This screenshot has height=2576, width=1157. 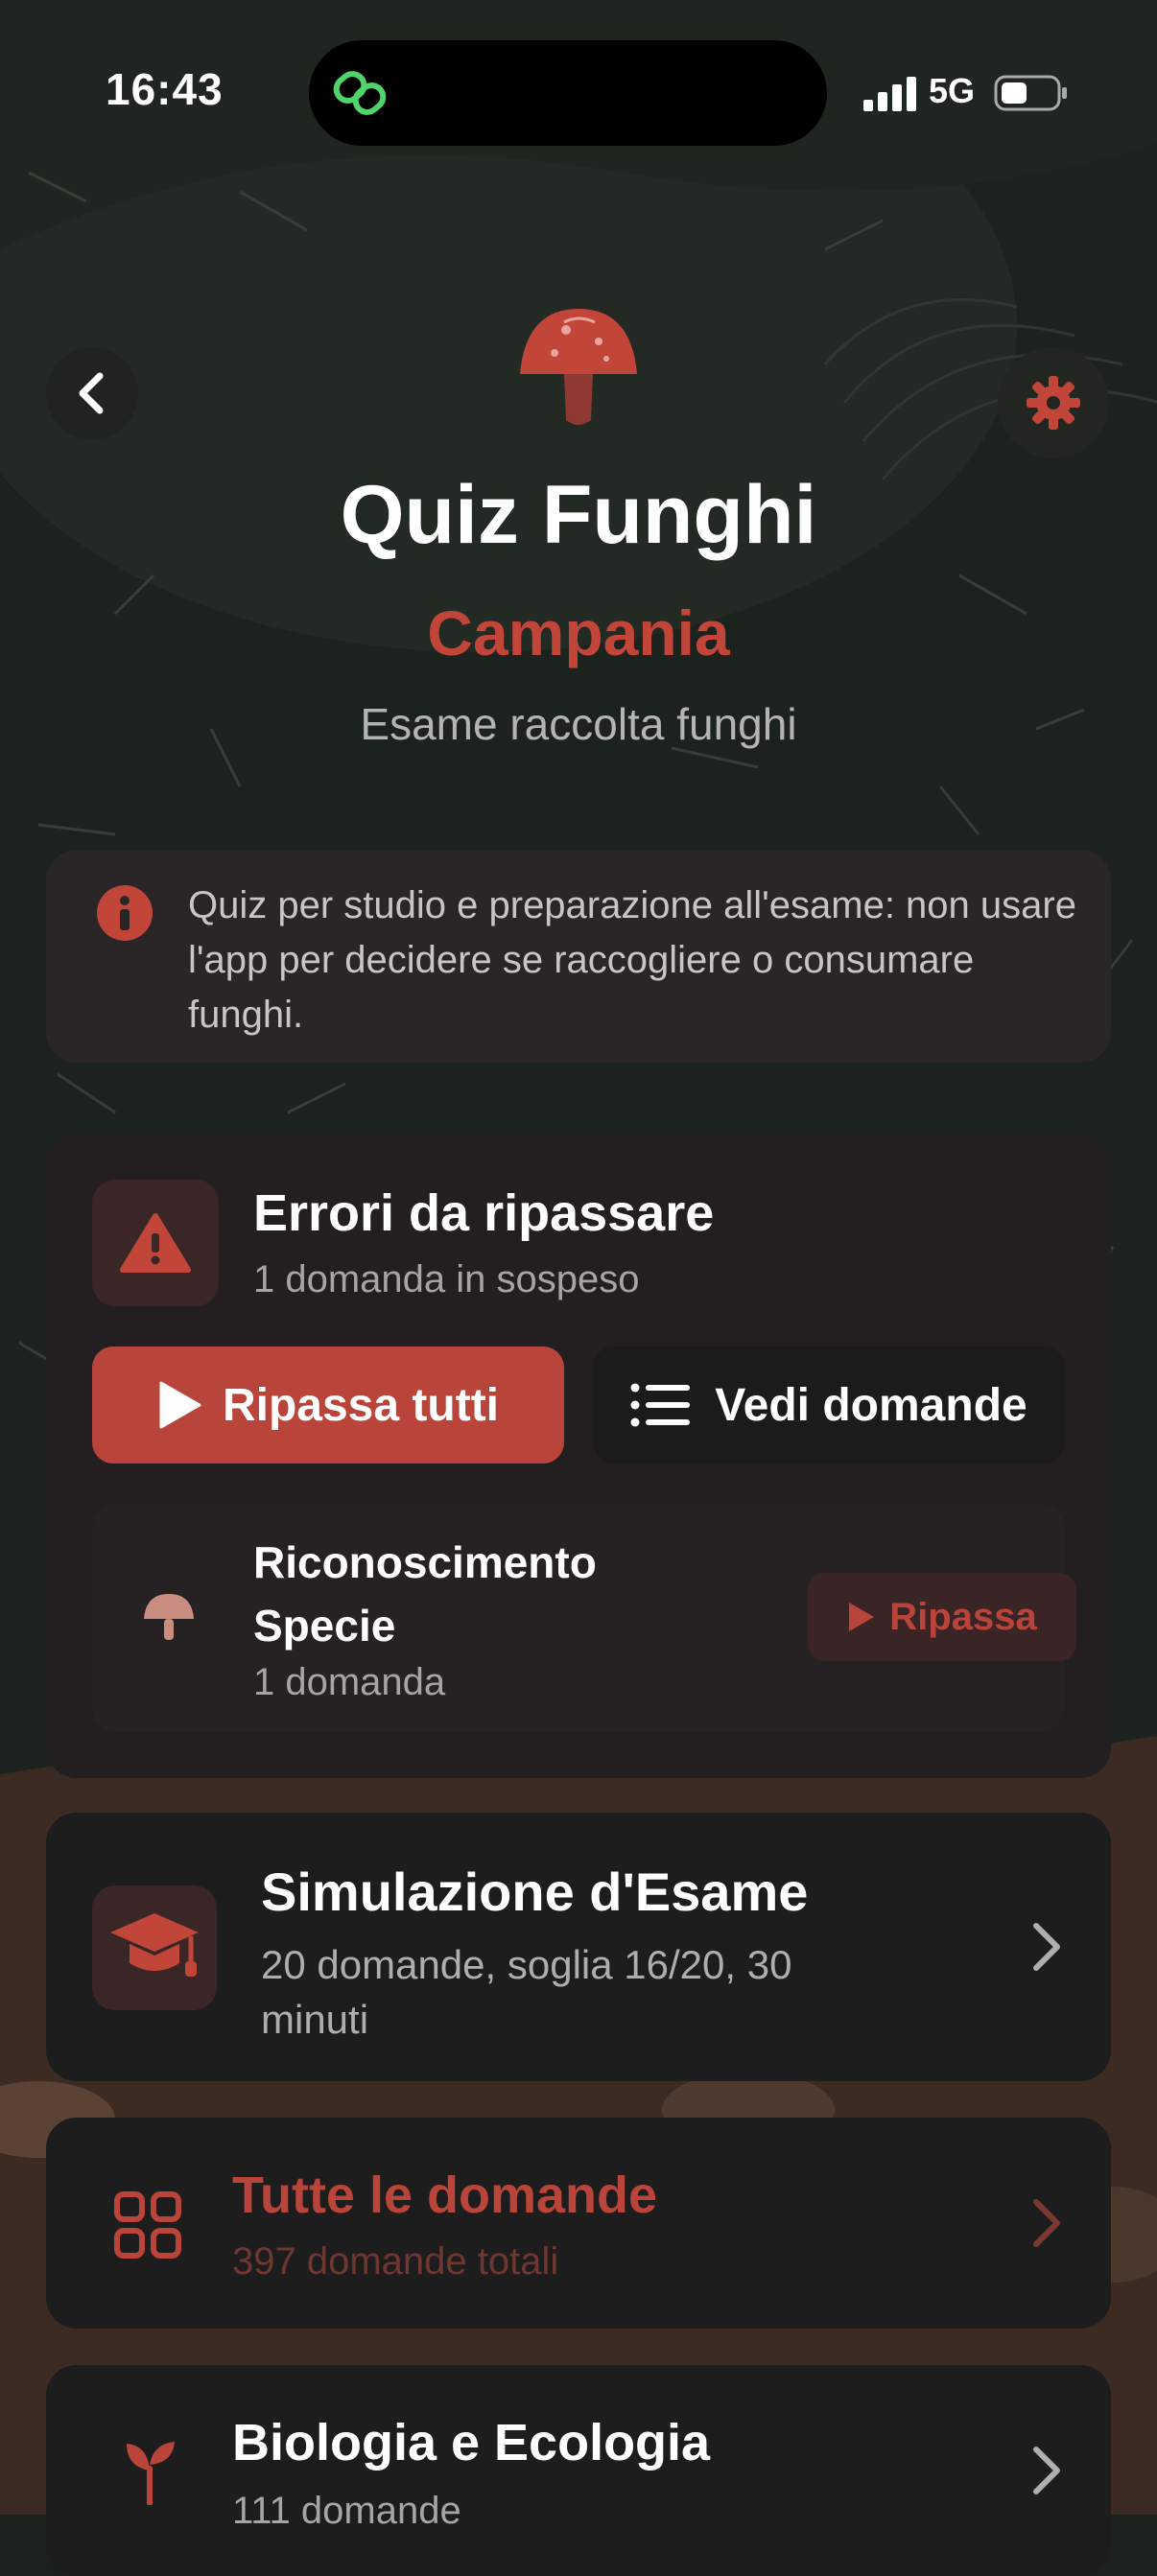 What do you see at coordinates (578, 515) in the screenshot?
I see `page-title: Quiz Funghi` at bounding box center [578, 515].